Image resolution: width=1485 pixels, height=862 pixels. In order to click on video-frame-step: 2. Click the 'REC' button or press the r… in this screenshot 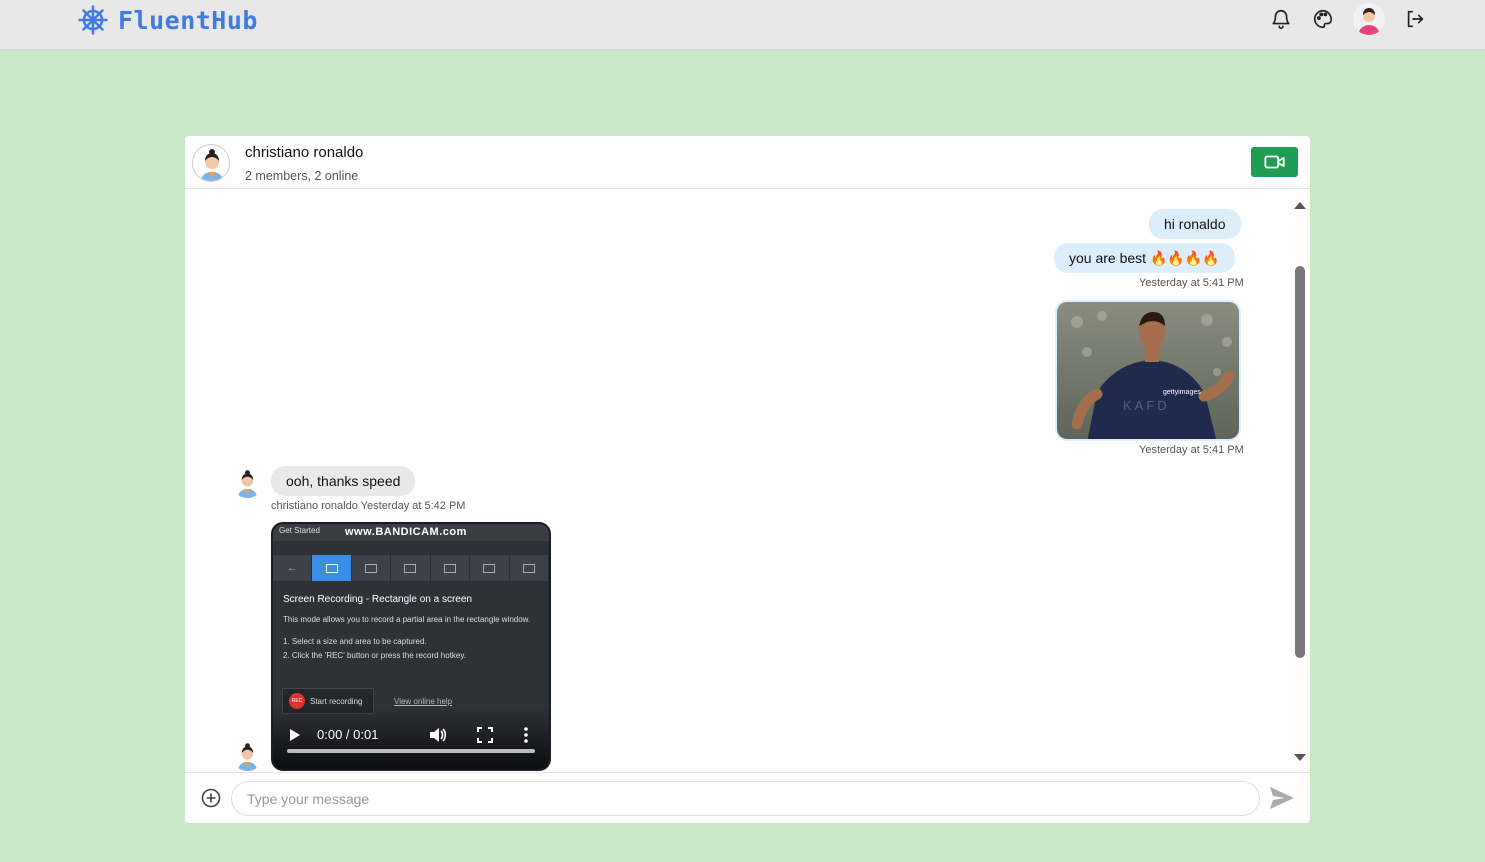, I will do `click(374, 655)`.